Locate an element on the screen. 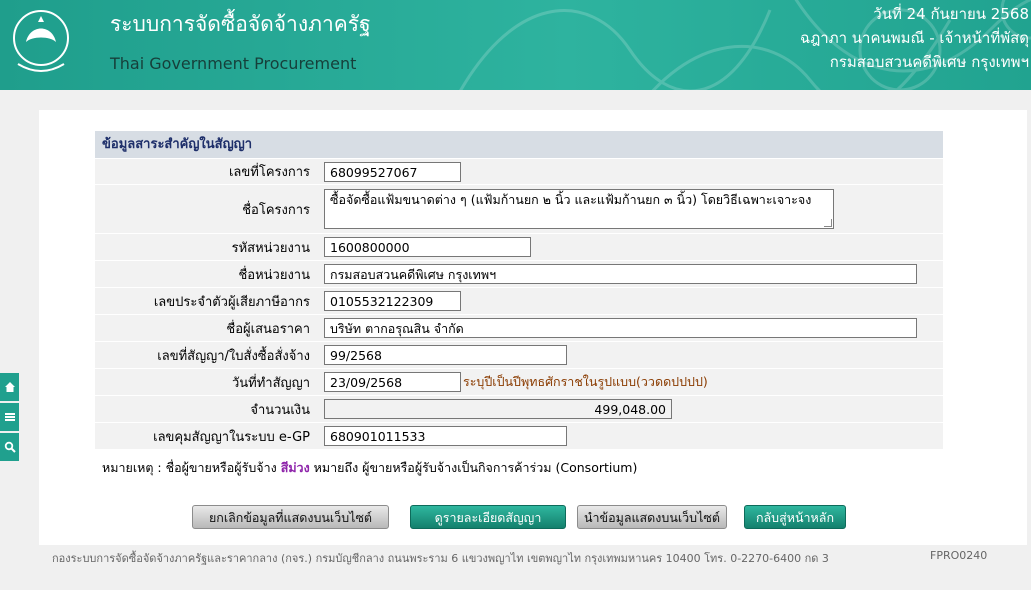  row-project-no: เลขที่โครงการ 68099527067 is located at coordinates (519, 171).